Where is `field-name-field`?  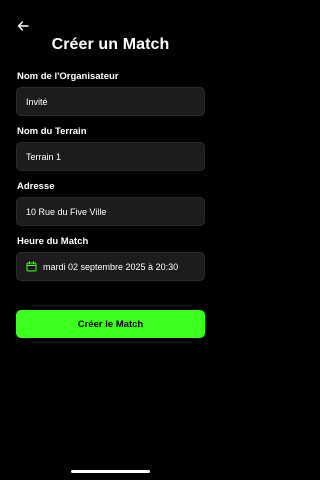
field-name-field is located at coordinates (110, 156).